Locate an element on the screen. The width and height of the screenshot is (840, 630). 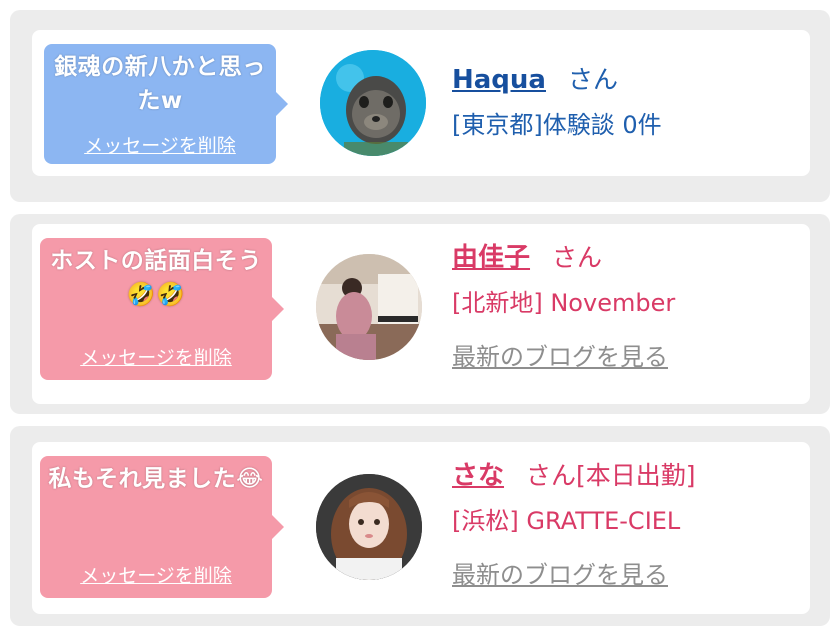
user-detail: [北新地] November is located at coordinates (564, 303).